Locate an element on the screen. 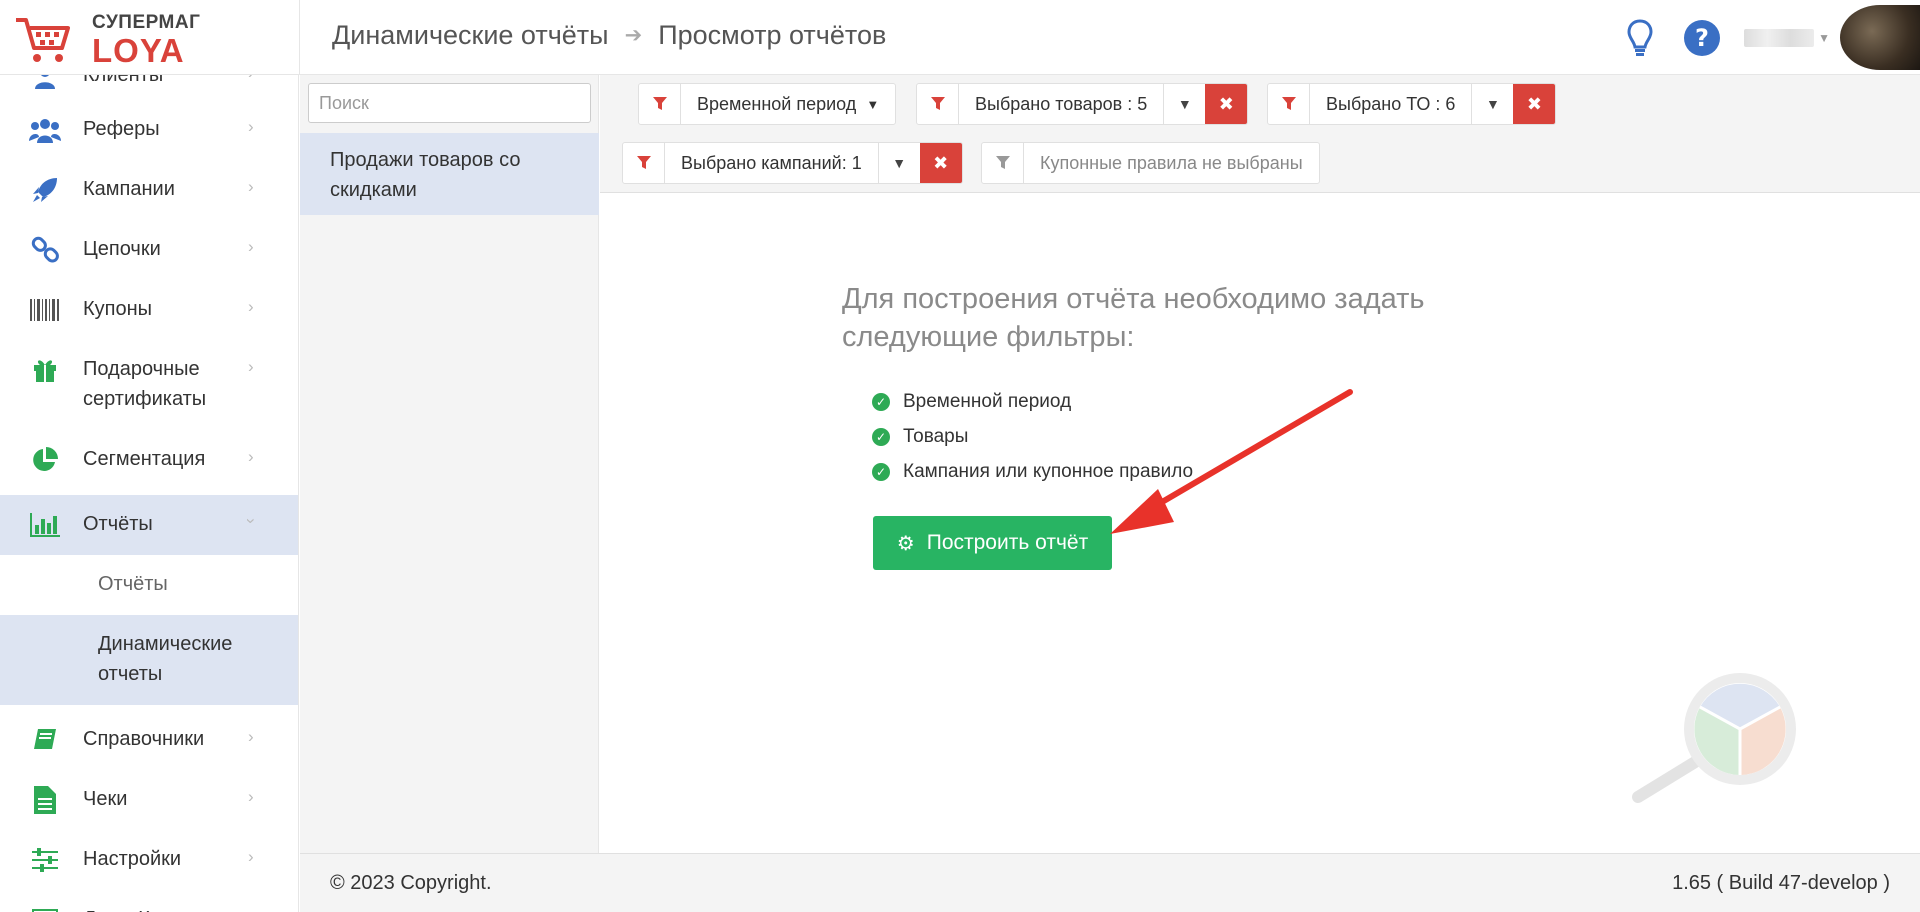 This screenshot has height=912, width=1920. breadcrumb-item-view-reports: Просмотр отчётов is located at coordinates (772, 35).